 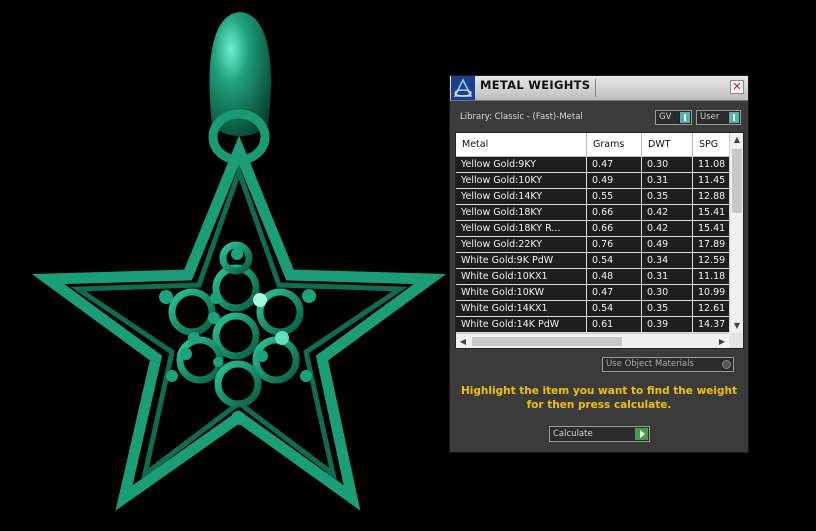 What do you see at coordinates (736, 326) in the screenshot?
I see `scroll-down-icon: ▼` at bounding box center [736, 326].